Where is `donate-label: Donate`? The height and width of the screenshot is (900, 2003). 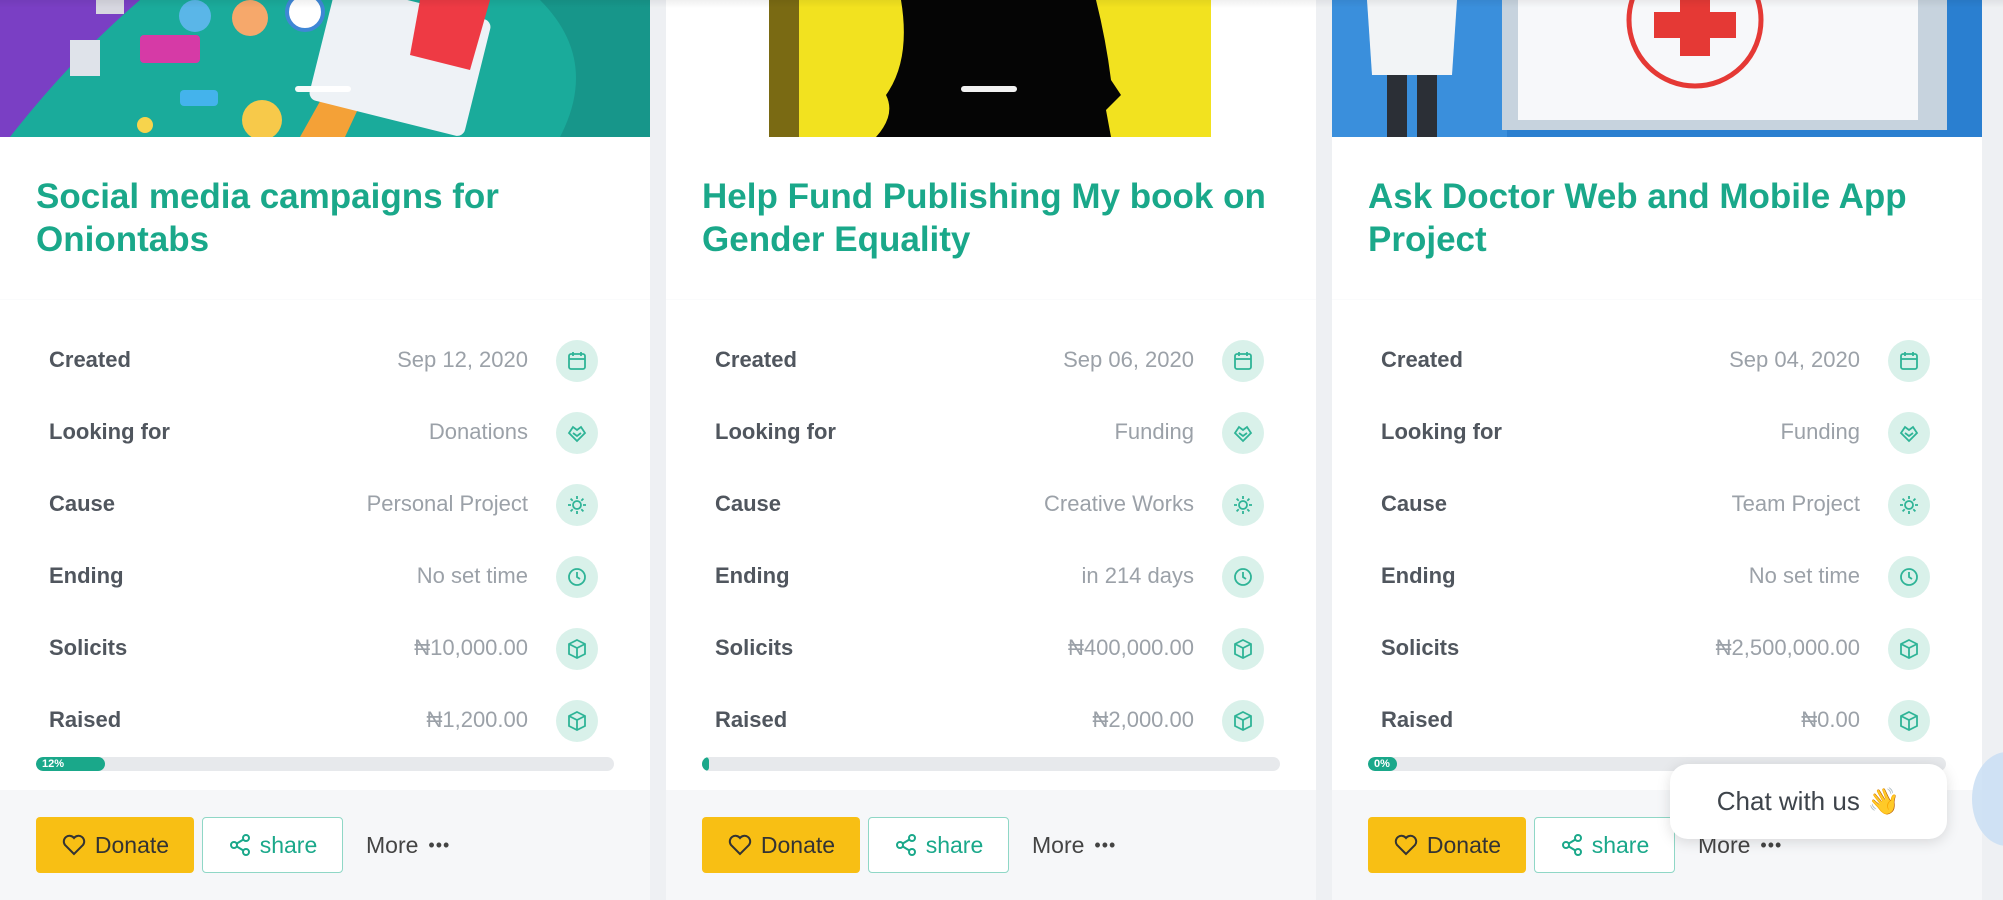 donate-label: Donate is located at coordinates (1464, 844).